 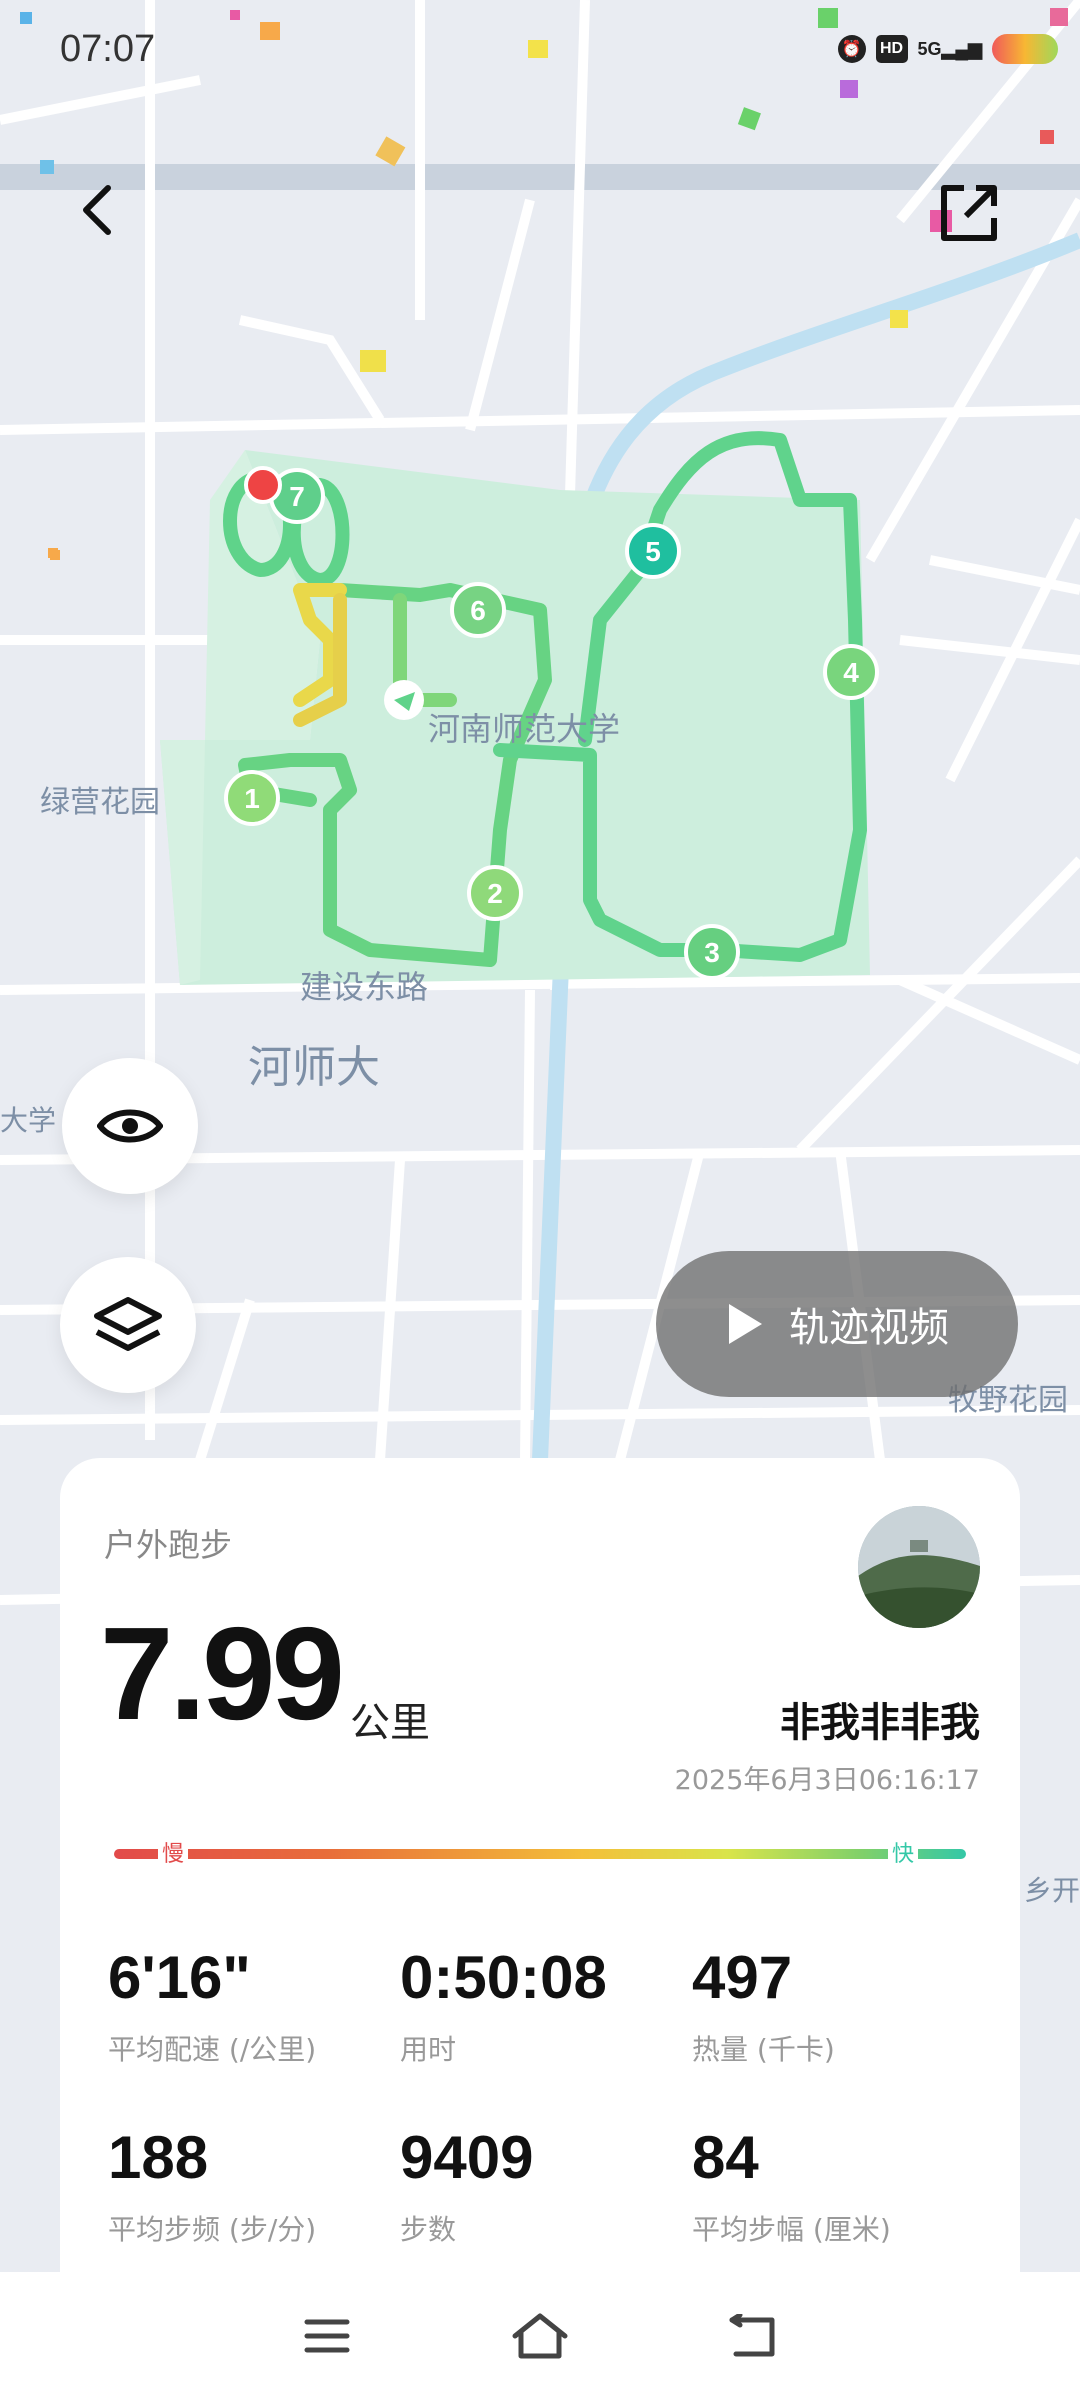 What do you see at coordinates (263, 485) in the screenshot?
I see `start-pin` at bounding box center [263, 485].